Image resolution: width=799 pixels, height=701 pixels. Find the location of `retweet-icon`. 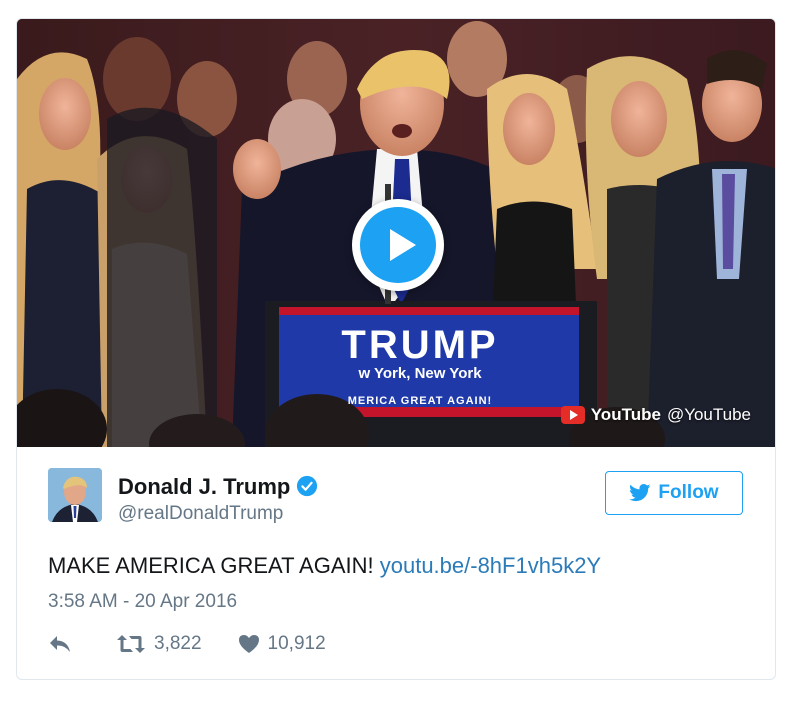

retweet-icon is located at coordinates (131, 644).